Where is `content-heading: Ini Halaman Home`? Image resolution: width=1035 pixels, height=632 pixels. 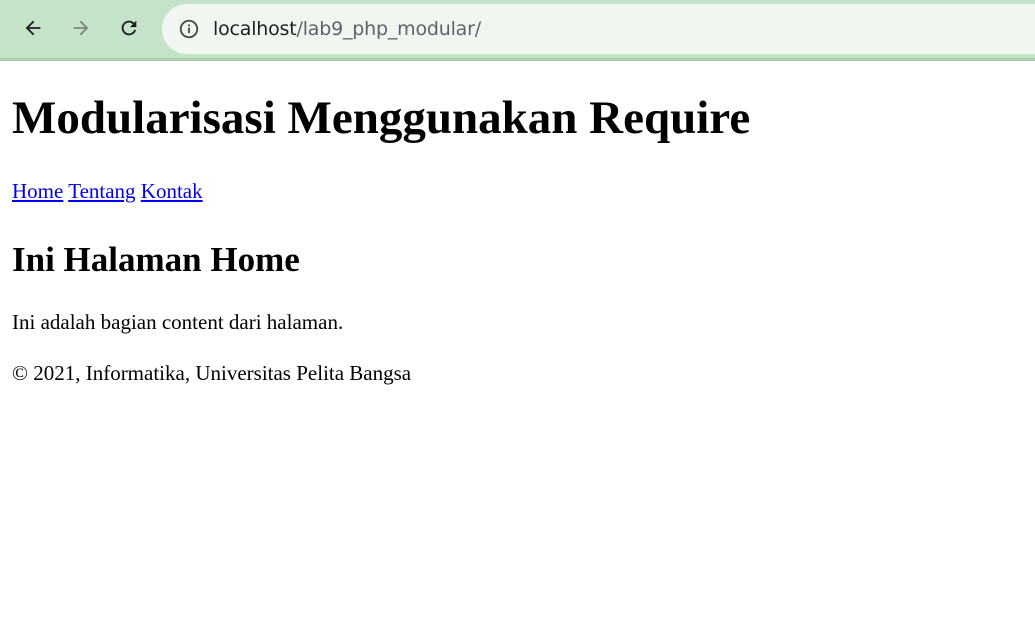 content-heading: Ini Halaman Home is located at coordinates (156, 259).